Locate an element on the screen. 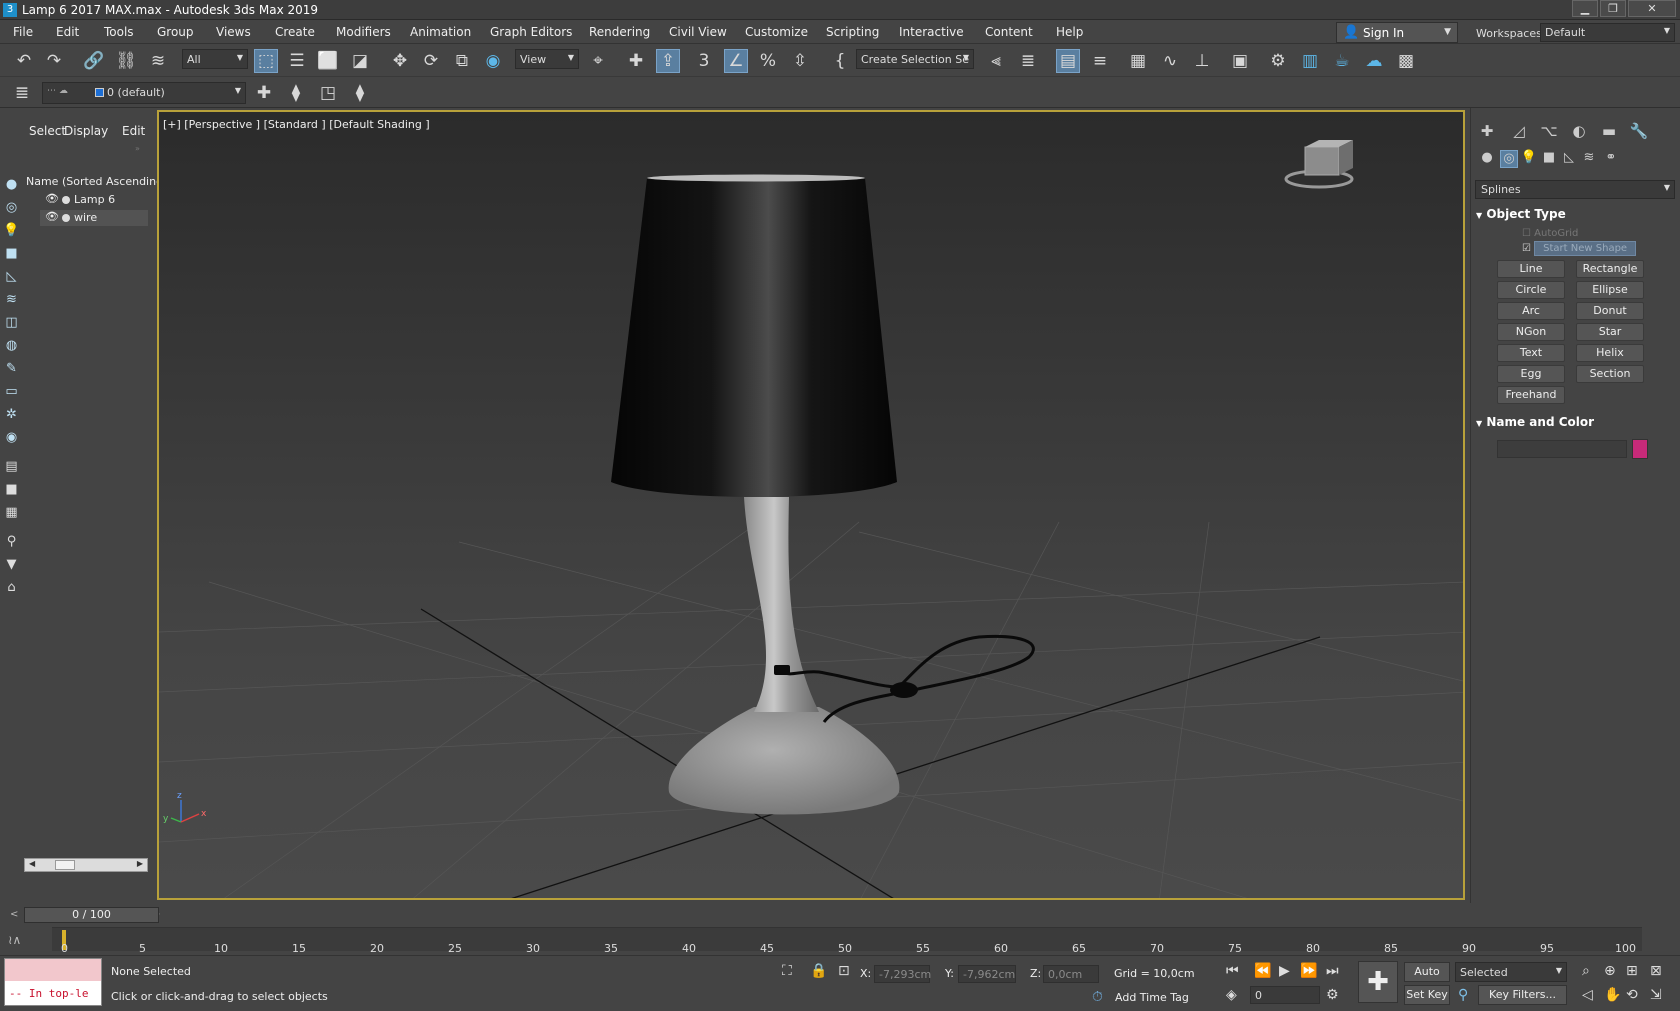  go-to-start-icon: ⏮ is located at coordinates (1232, 971).